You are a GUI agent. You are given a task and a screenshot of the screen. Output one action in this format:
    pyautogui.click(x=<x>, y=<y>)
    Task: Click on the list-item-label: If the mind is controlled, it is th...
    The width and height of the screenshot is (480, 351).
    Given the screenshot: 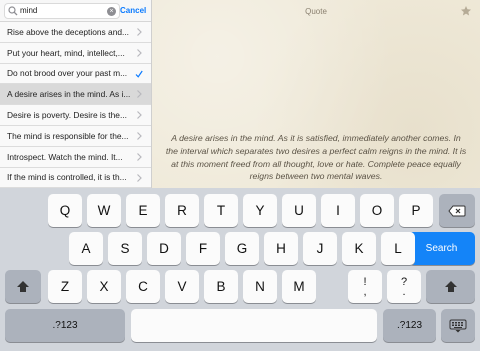 What is the action you would take?
    pyautogui.click(x=67, y=177)
    